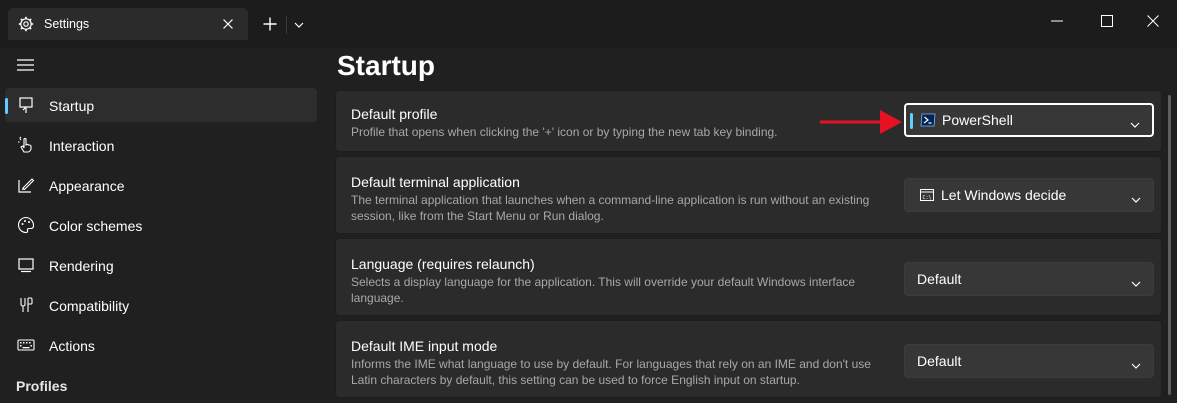 The image size is (1177, 403). I want to click on monitor-icon, so click(26, 265).